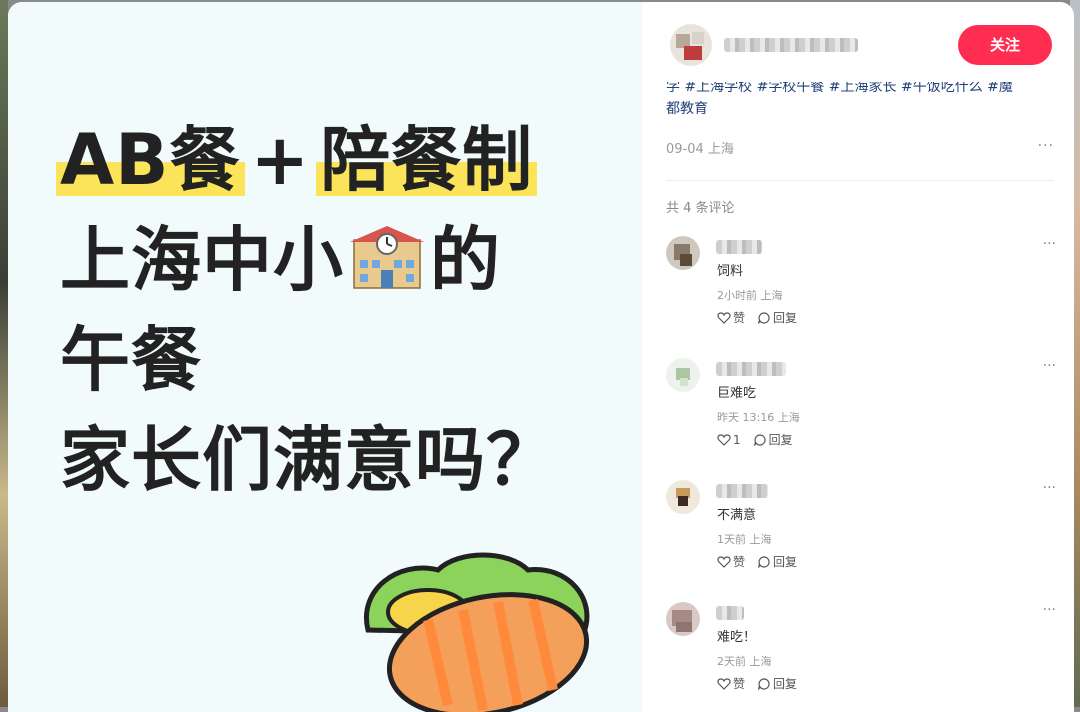 The width and height of the screenshot is (1080, 712). I want to click on comment-text: 饲料, so click(730, 271).